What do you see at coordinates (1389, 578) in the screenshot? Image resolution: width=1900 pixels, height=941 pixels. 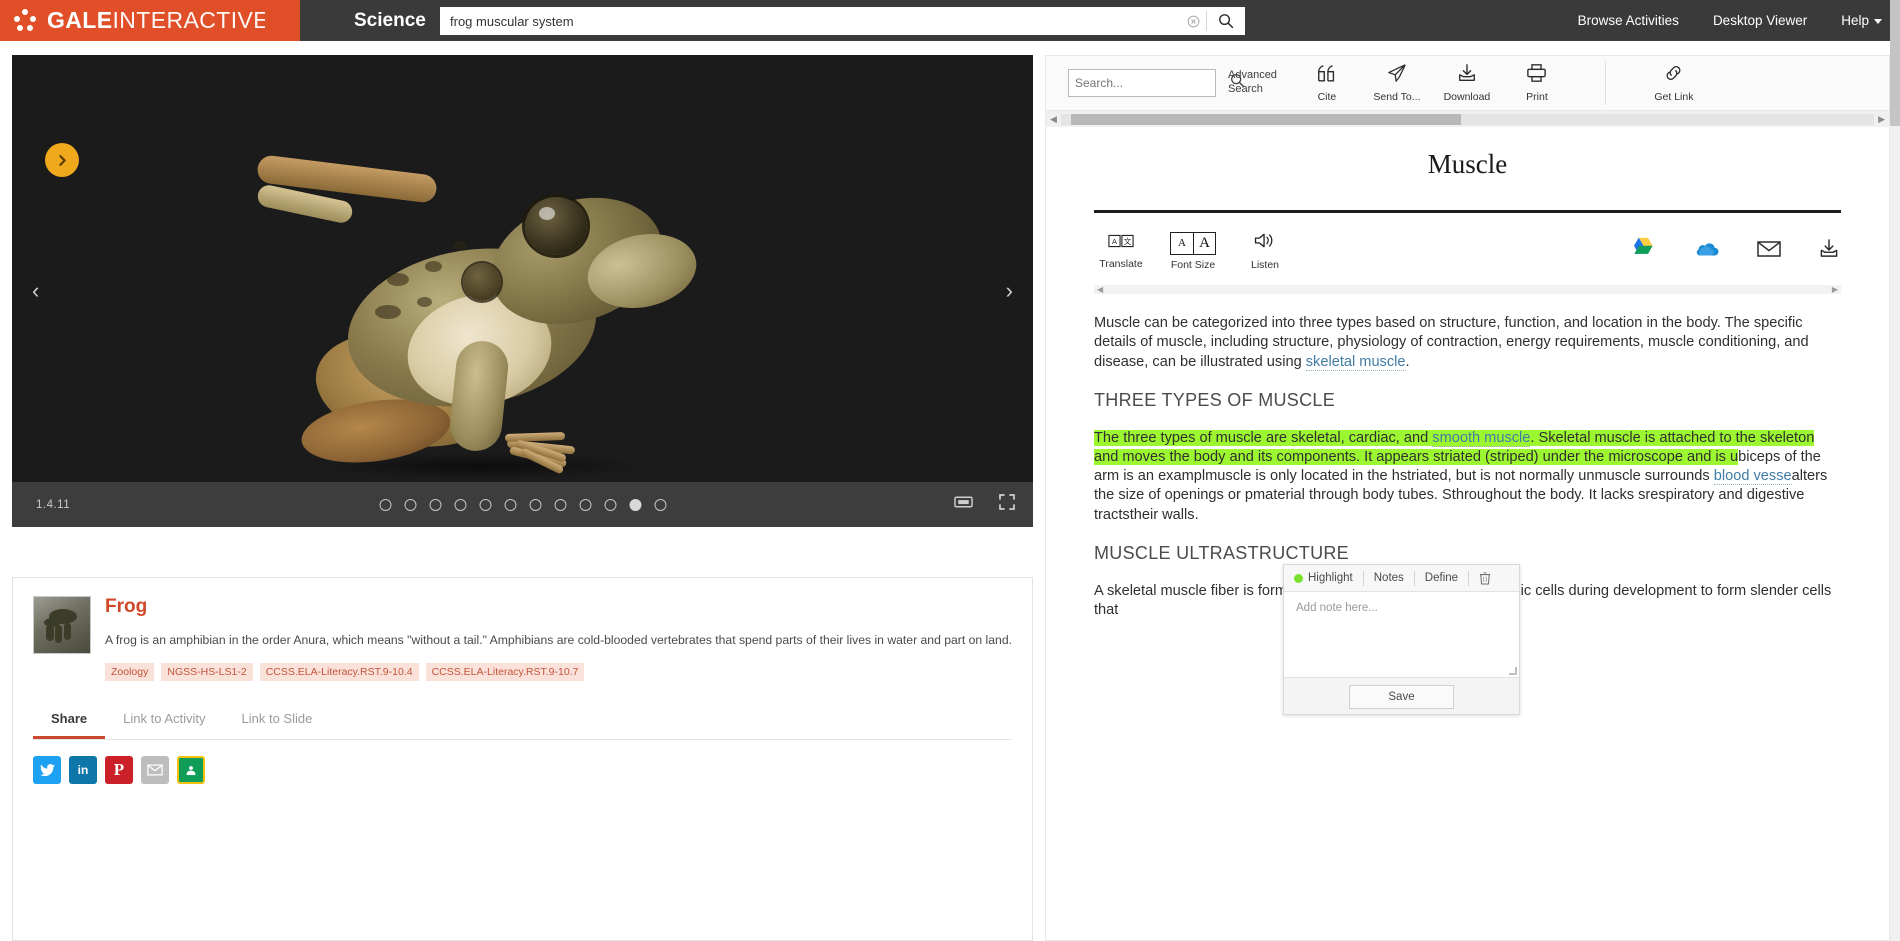 I see `notes-option: Notes` at bounding box center [1389, 578].